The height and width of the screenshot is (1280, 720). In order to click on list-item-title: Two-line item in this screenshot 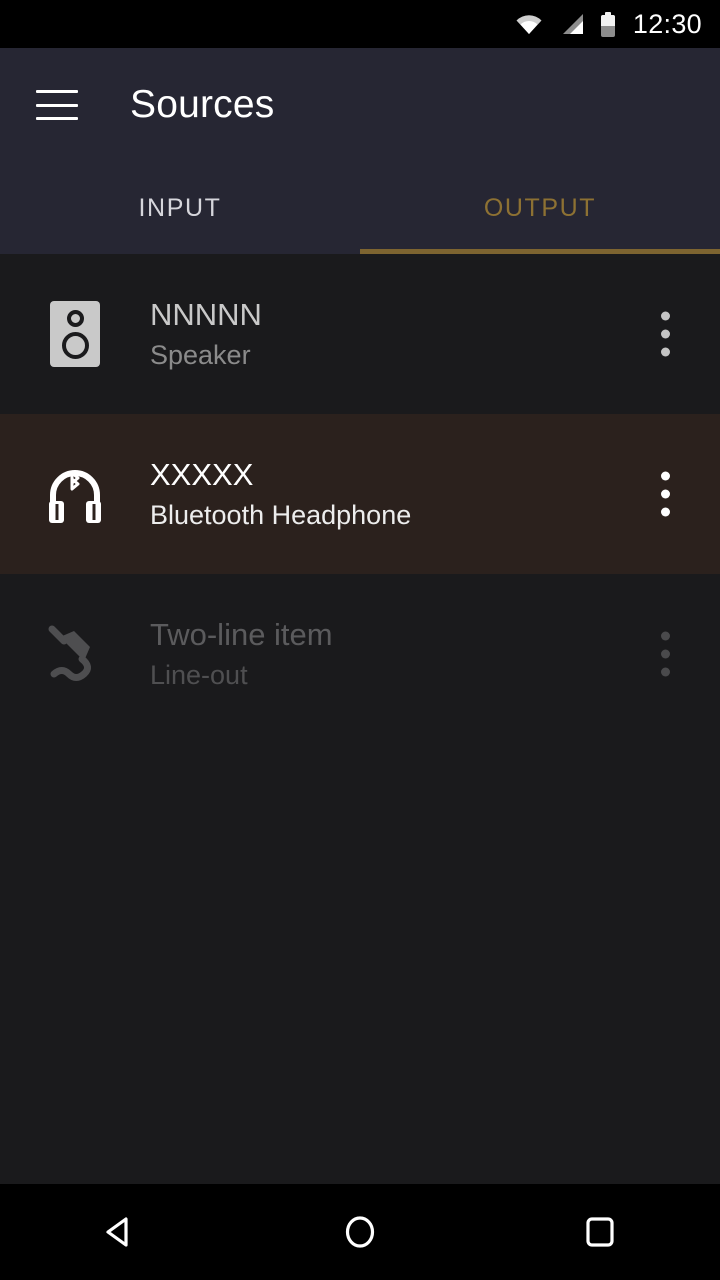, I will do `click(241, 635)`.